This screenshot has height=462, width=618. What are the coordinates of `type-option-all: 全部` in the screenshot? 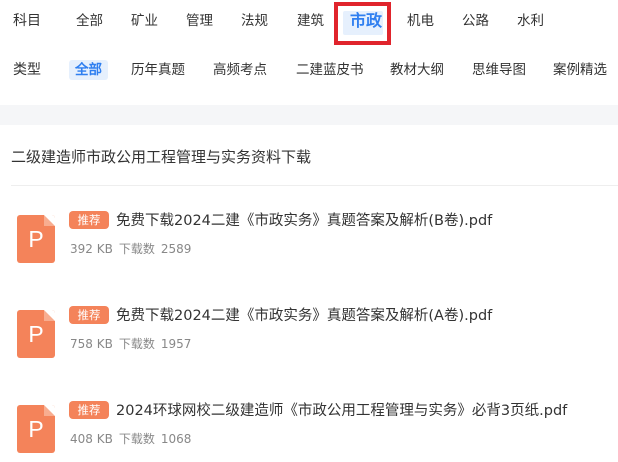 It's located at (88, 70).